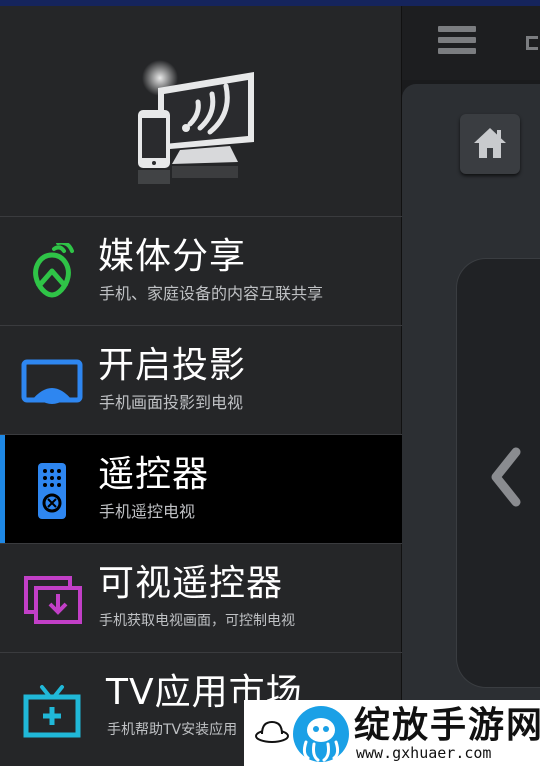 The height and width of the screenshot is (766, 540). I want to click on home-icon, so click(490, 143).